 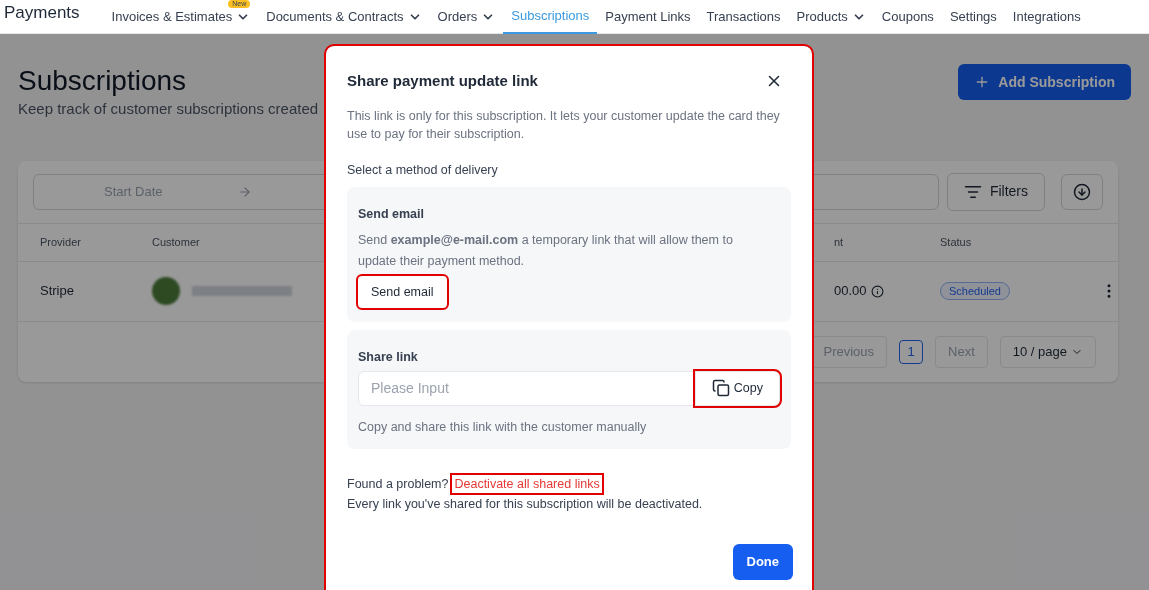 I want to click on page-button: 1, so click(x=911, y=351).